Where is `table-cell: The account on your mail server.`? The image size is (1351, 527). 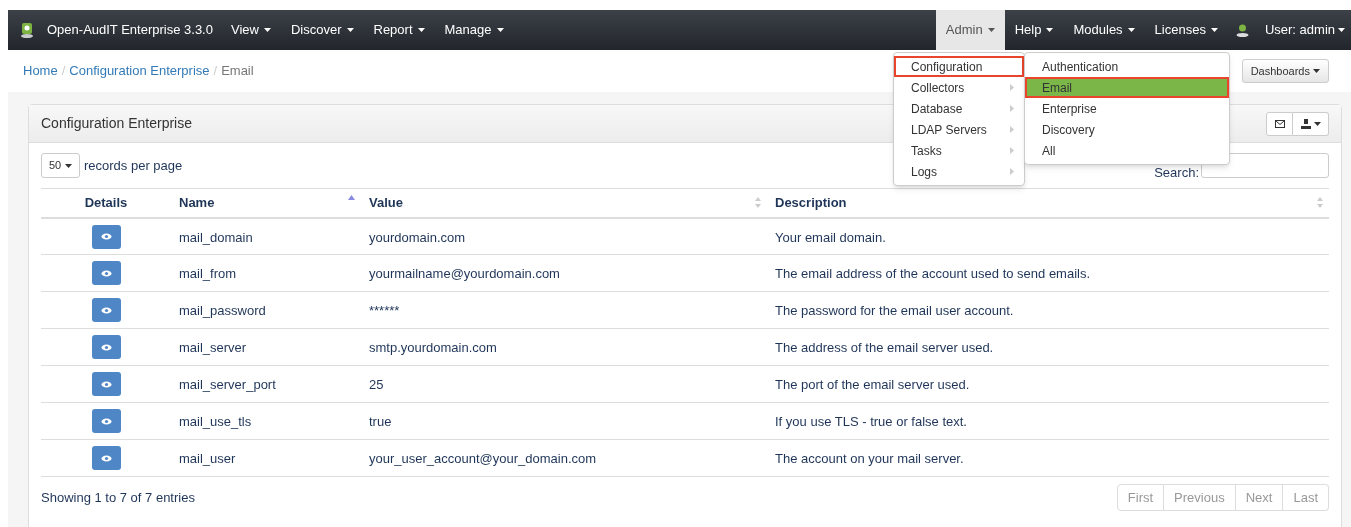 table-cell: The account on your mail server. is located at coordinates (869, 458).